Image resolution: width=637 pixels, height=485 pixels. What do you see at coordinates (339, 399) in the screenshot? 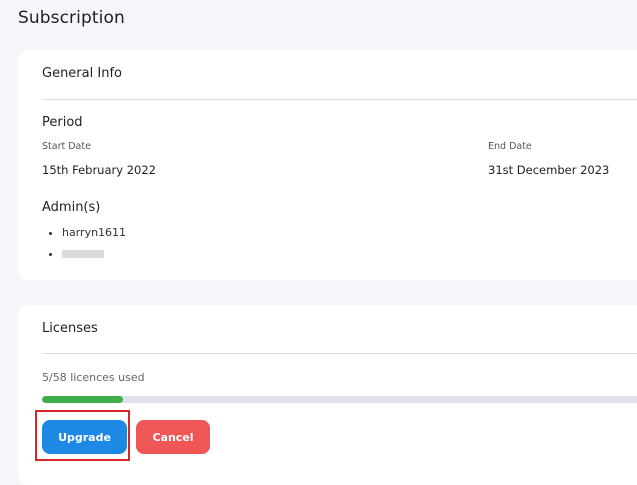
I see `licences-progress-bar` at bounding box center [339, 399].